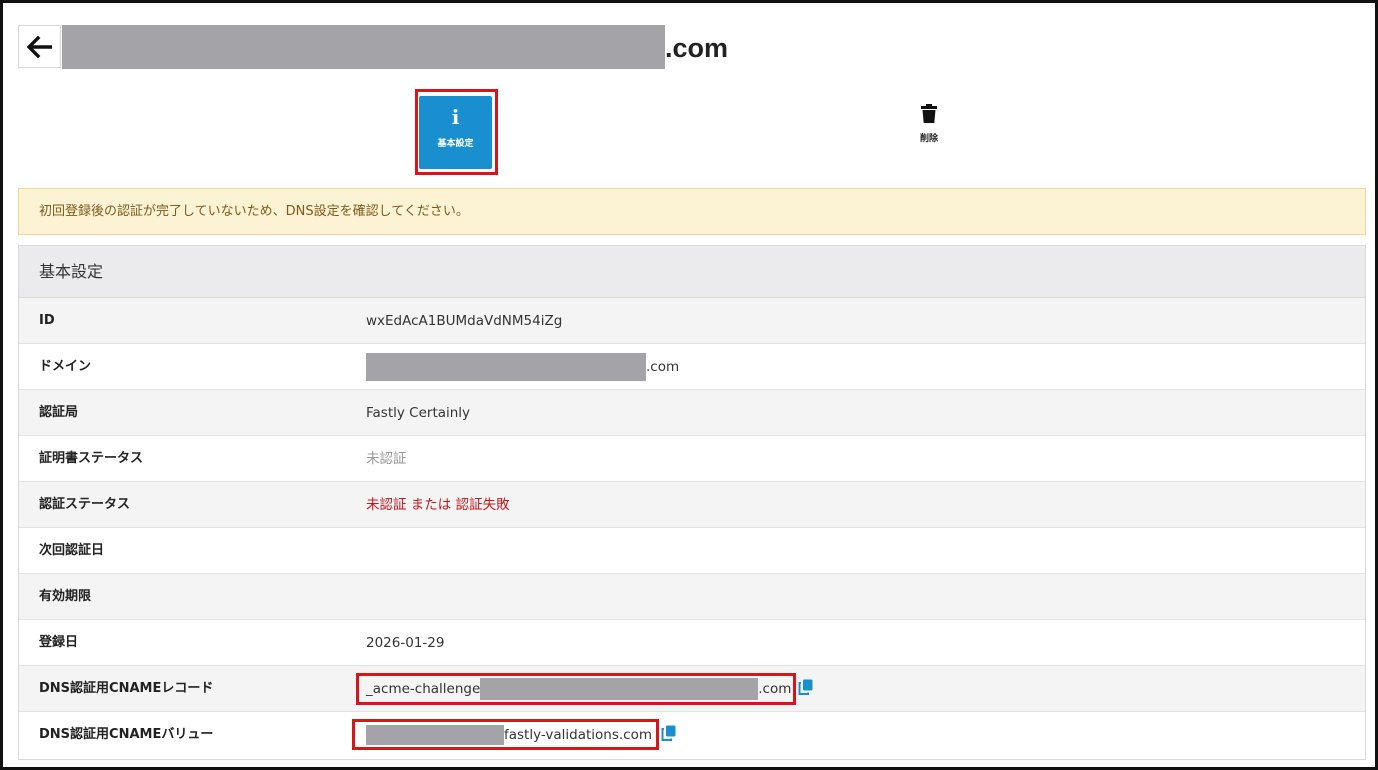 This screenshot has height=770, width=1378. I want to click on domain-redaction, so click(506, 367).